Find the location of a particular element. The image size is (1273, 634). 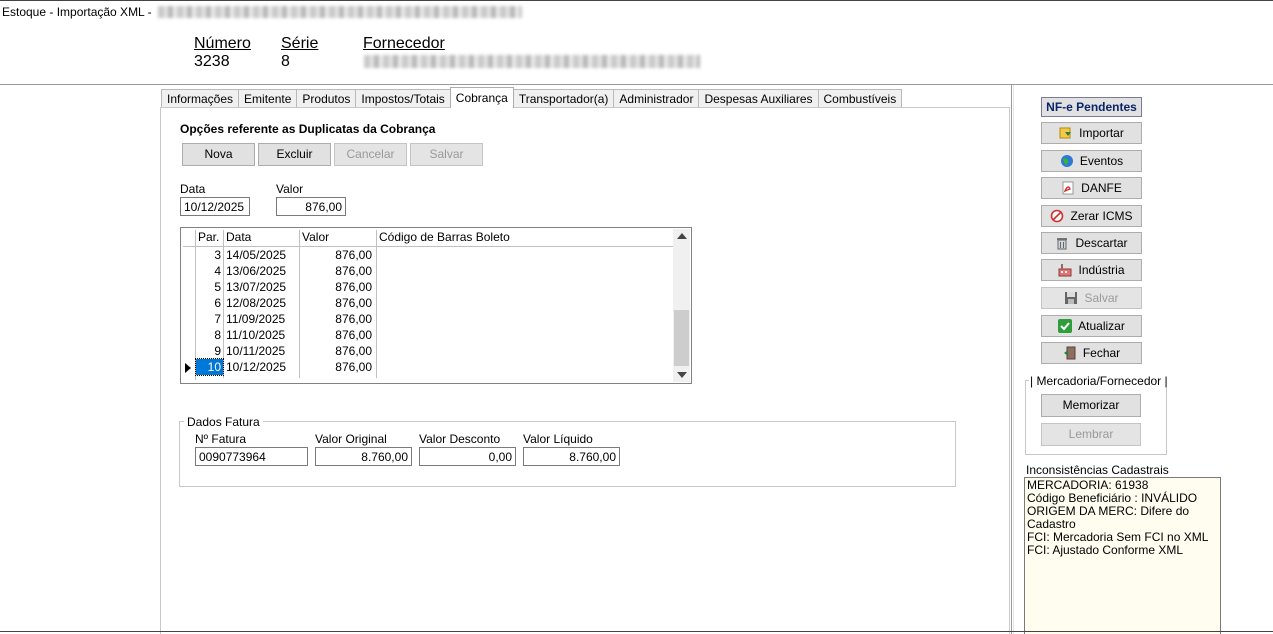

cell-data: 10/11/2025 is located at coordinates (262, 351).